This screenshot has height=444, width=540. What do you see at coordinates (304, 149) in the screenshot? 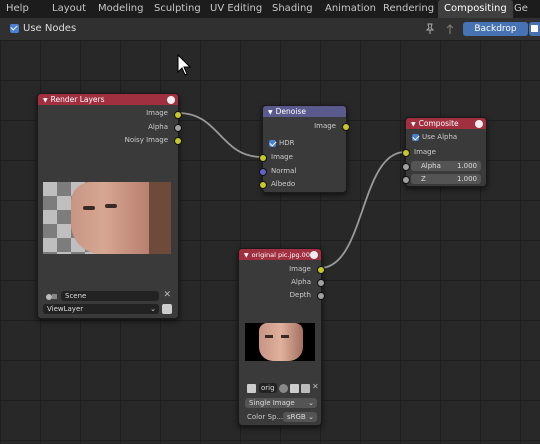
I see `denoise-node: ▼ Denoise Image HDR Image Normal Albedo` at bounding box center [304, 149].